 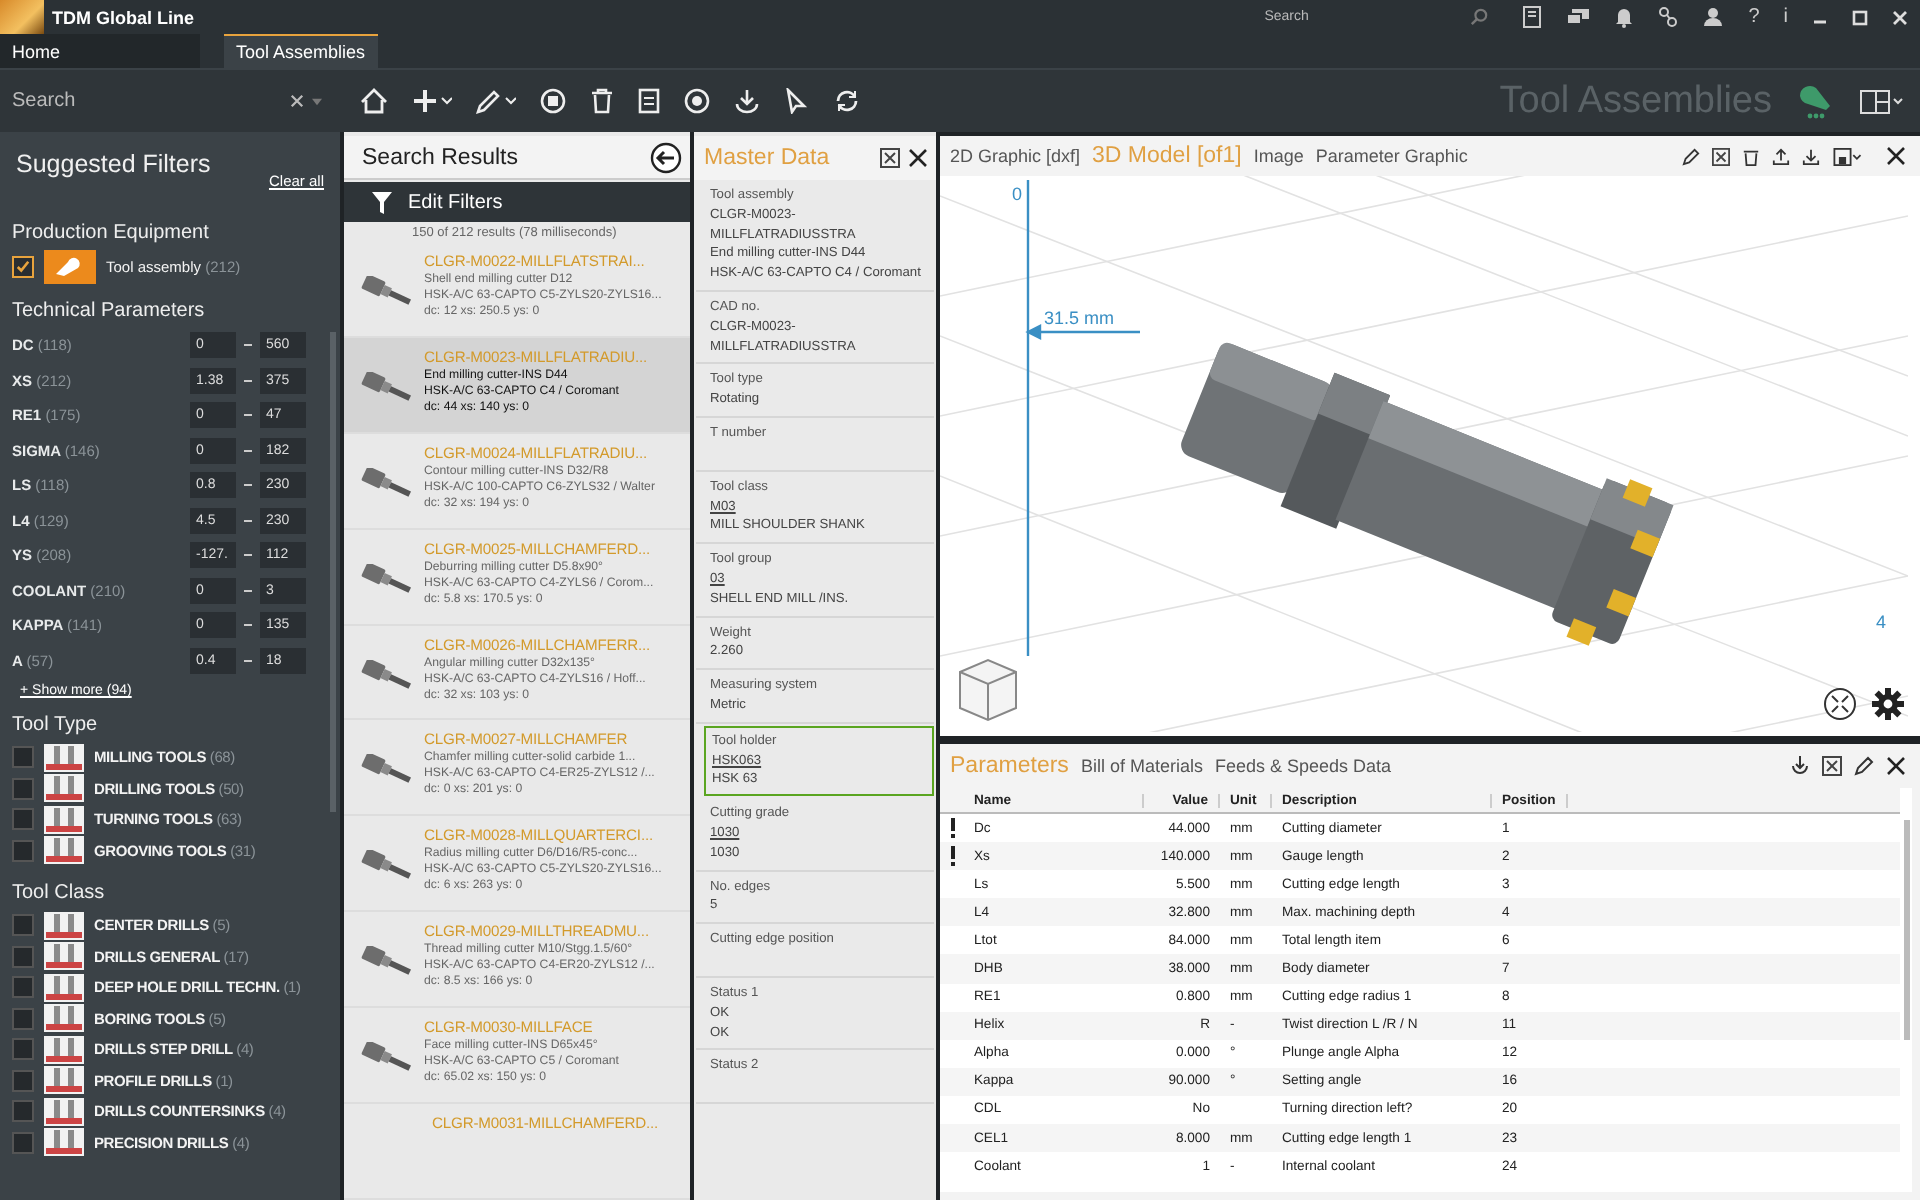 What do you see at coordinates (1141, 766) in the screenshot?
I see `panel-tab: Bill of Materials` at bounding box center [1141, 766].